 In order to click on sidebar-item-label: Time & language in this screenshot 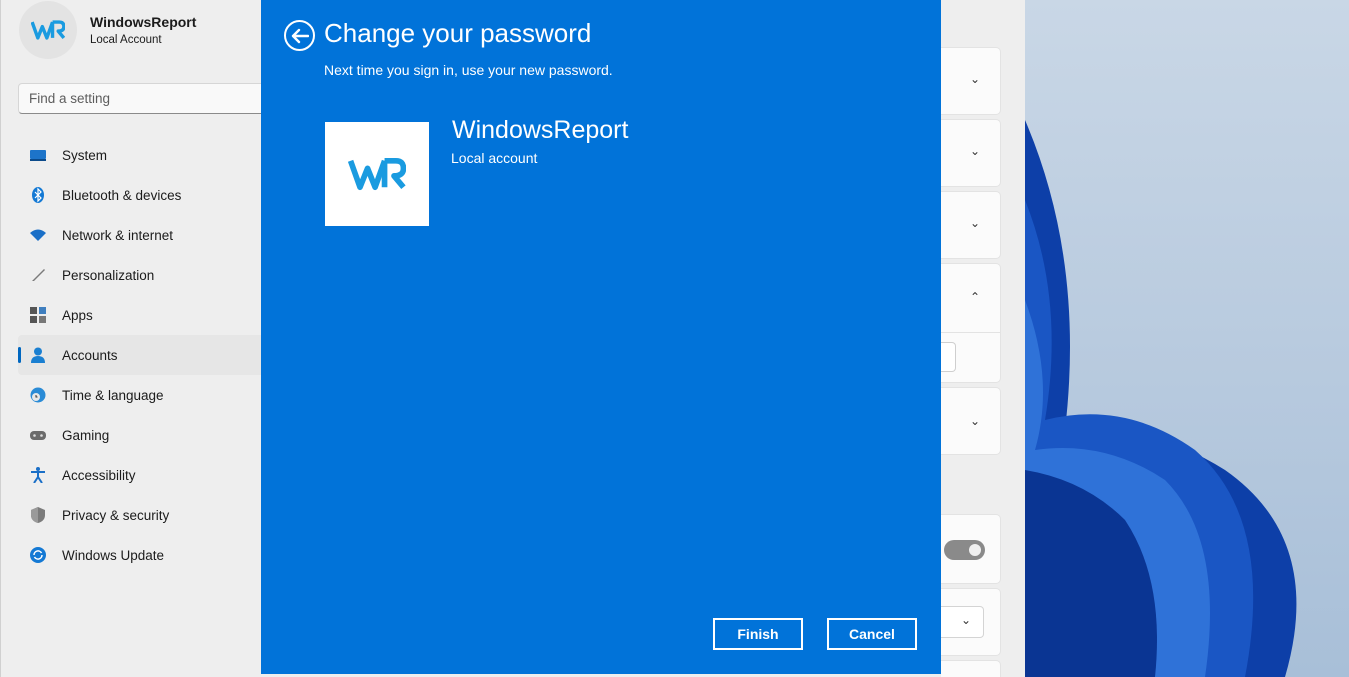, I will do `click(113, 395)`.